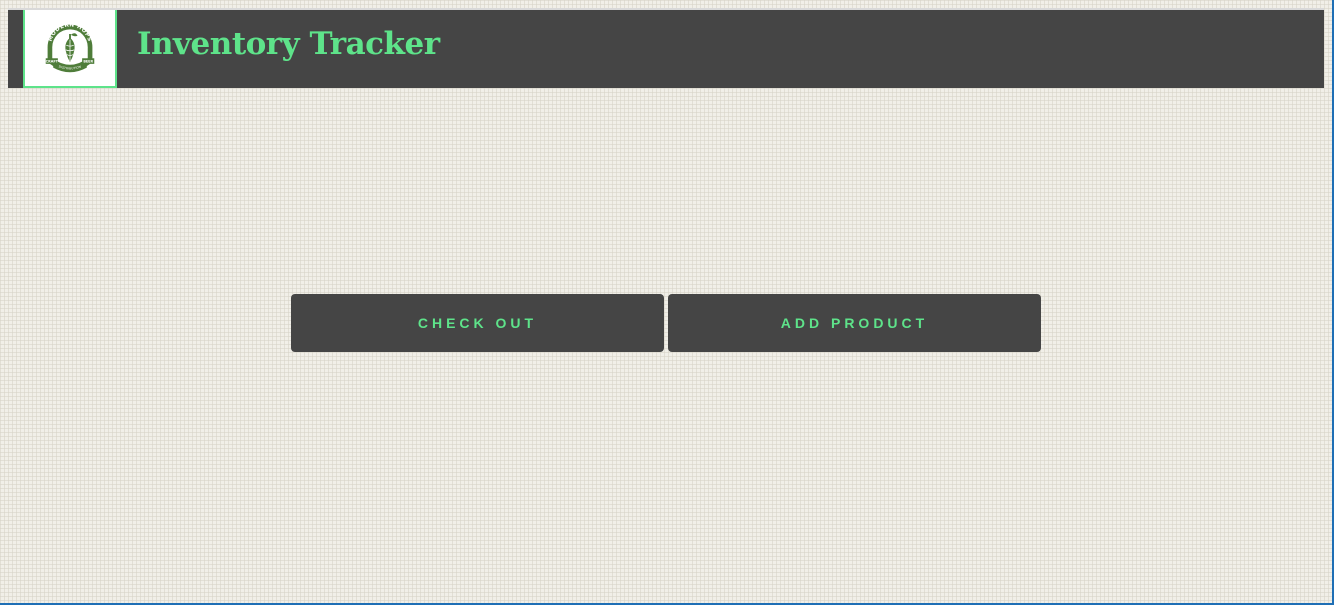  What do you see at coordinates (477, 323) in the screenshot?
I see `check-out-button: CHECK OUT` at bounding box center [477, 323].